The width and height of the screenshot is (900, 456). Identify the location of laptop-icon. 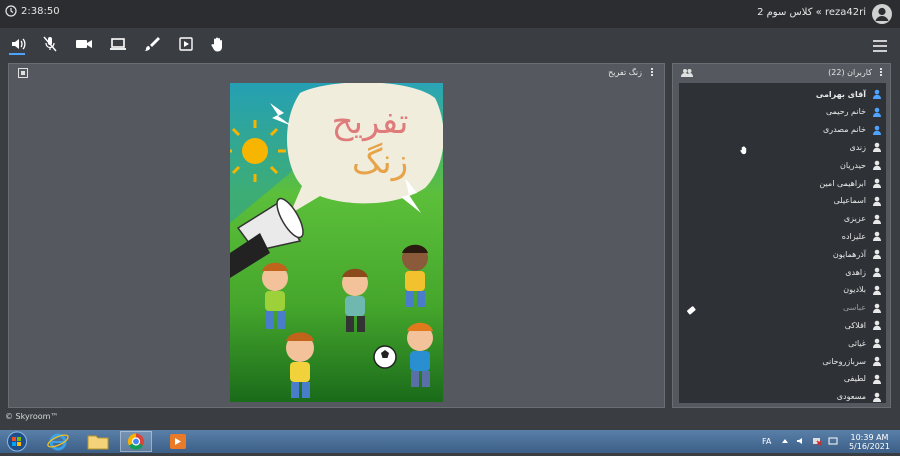
(118, 44).